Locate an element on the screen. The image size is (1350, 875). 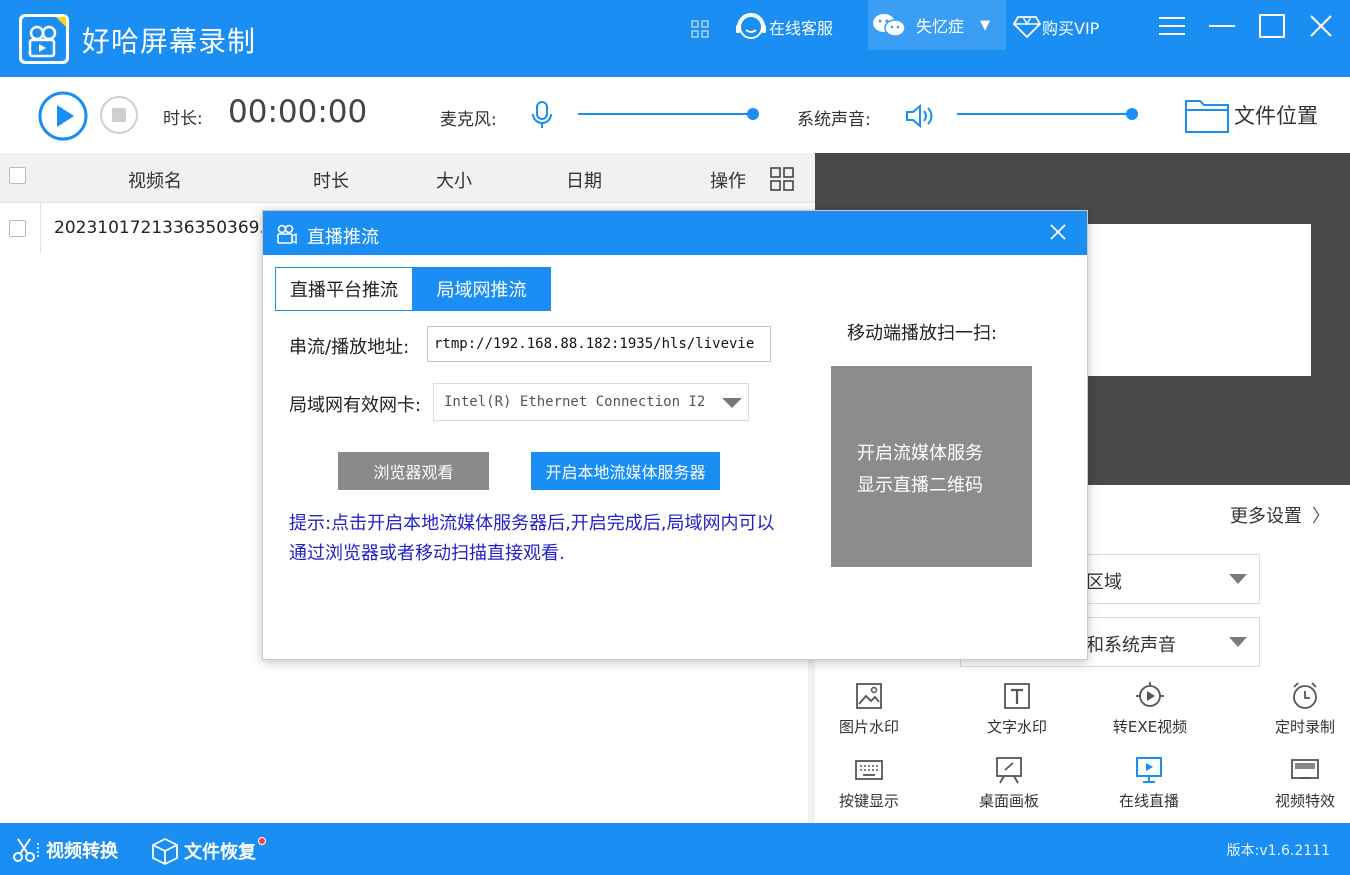
chevron-right-icon: 〉 is located at coordinates (1321, 516).